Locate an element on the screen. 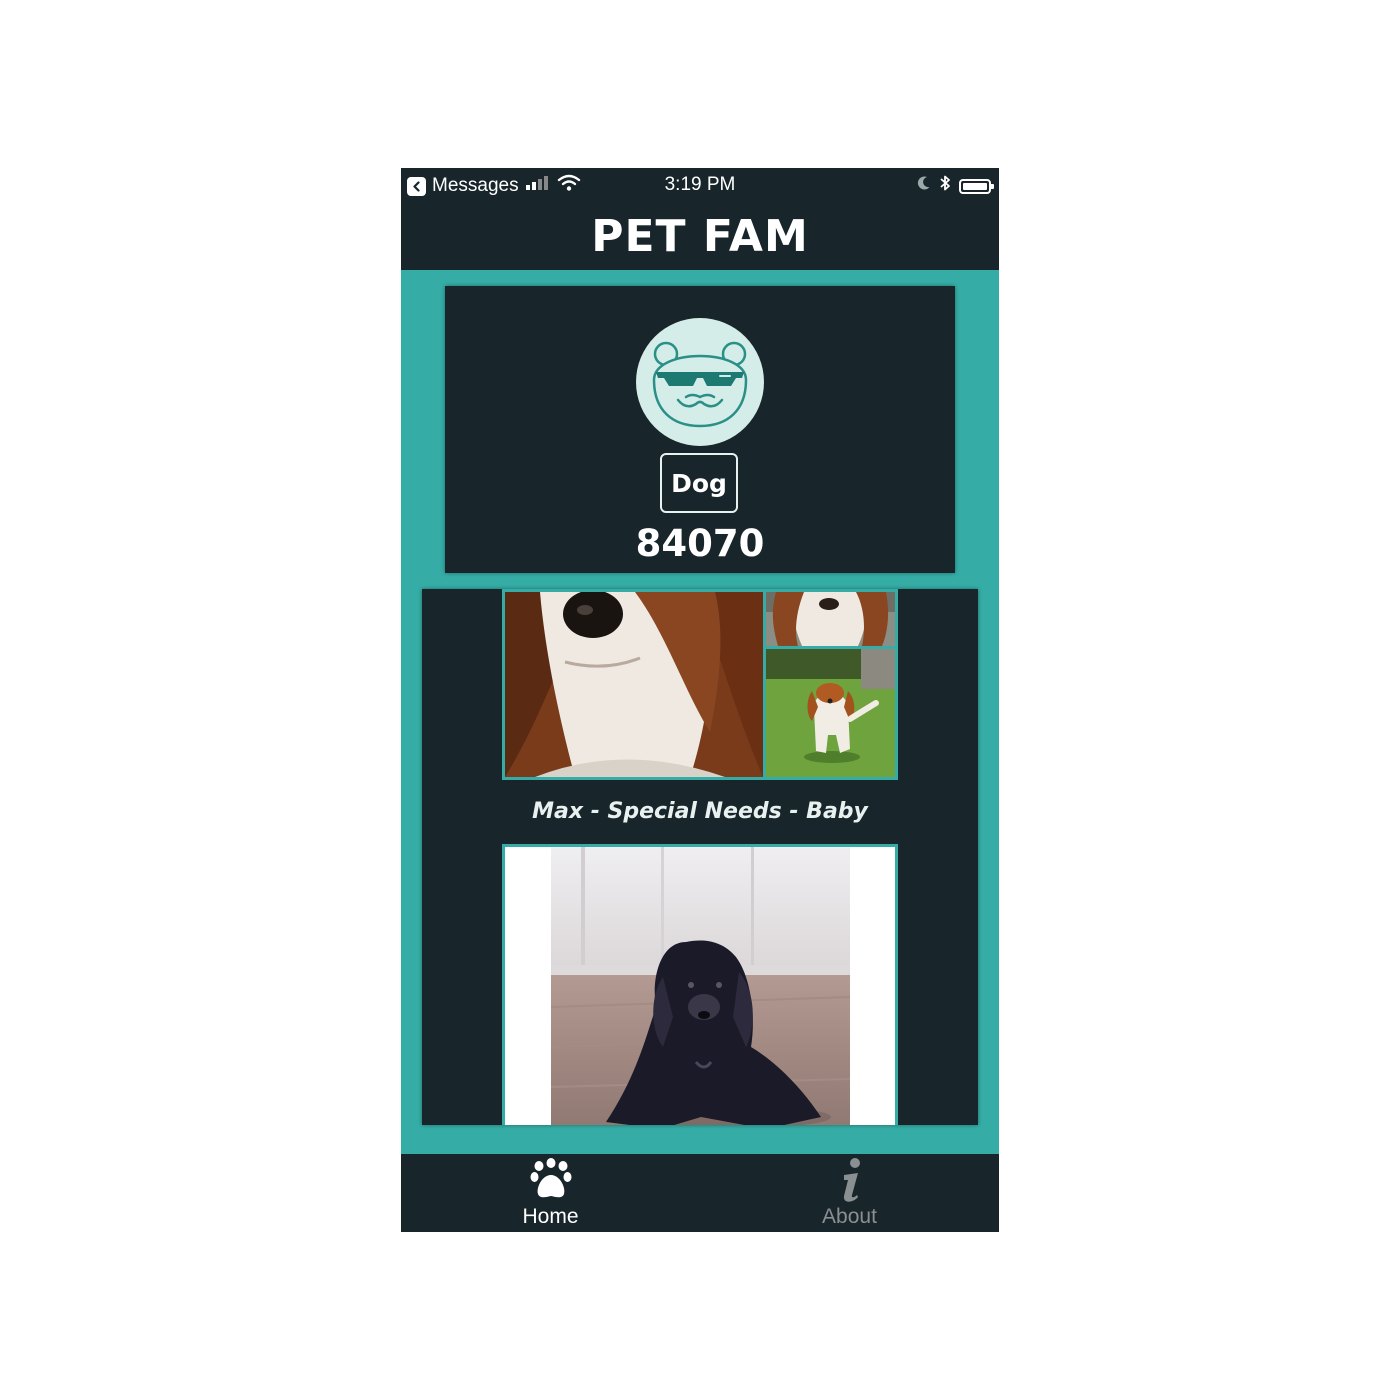  pet-type-button: Dog is located at coordinates (699, 483).